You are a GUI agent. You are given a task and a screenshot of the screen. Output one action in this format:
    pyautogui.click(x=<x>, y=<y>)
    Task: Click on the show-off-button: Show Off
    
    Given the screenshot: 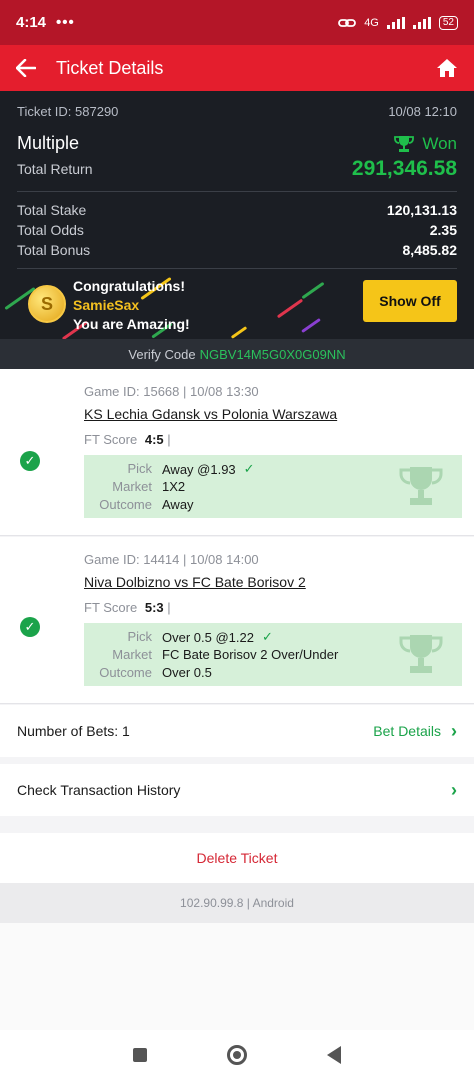 What is the action you would take?
    pyautogui.click(x=410, y=301)
    